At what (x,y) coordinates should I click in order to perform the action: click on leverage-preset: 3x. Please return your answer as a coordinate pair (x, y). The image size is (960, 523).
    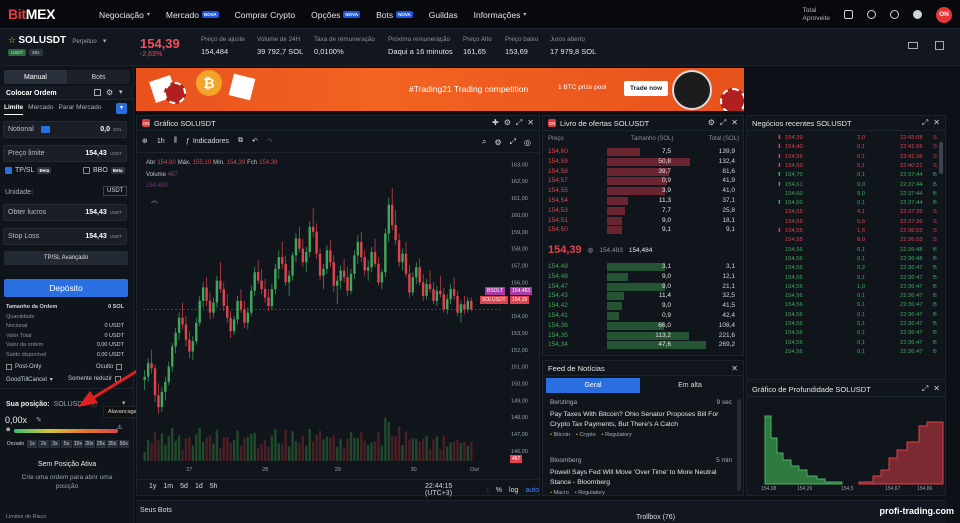
    Looking at the image, I should click on (55, 444).